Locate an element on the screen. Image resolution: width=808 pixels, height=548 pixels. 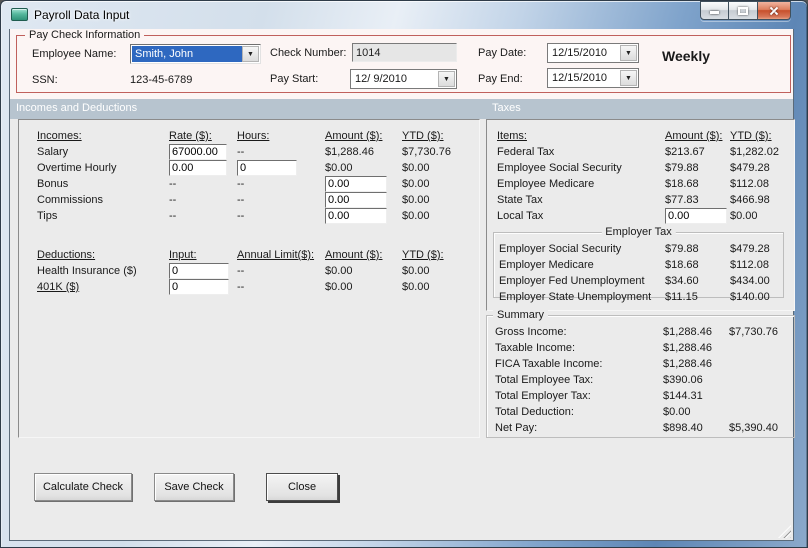
table-row: Gross Income: $1,288.46 $7,730.76 is located at coordinates (643, 332).